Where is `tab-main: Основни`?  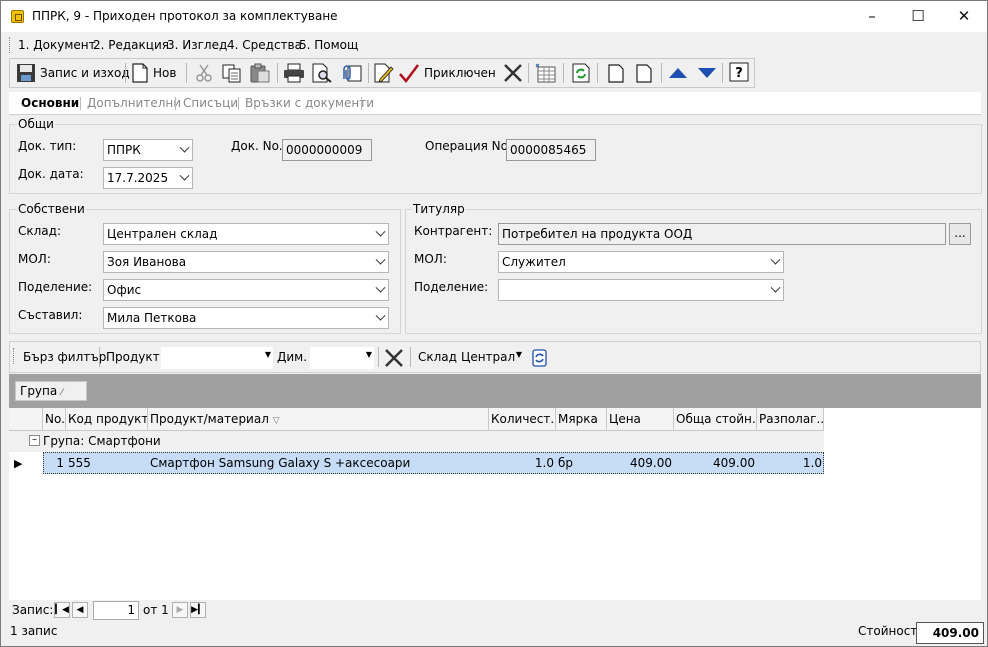 tab-main: Основни is located at coordinates (50, 103).